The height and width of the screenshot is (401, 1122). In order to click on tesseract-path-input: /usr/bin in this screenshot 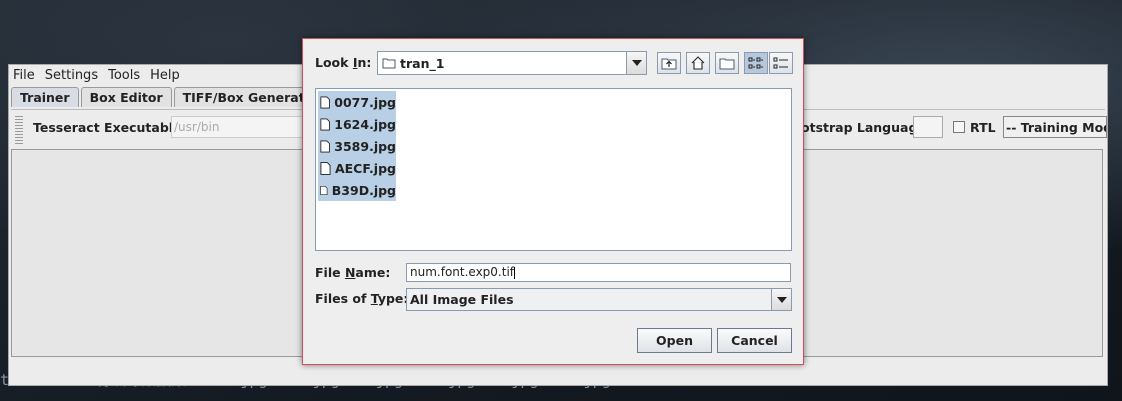, I will do `click(241, 127)`.